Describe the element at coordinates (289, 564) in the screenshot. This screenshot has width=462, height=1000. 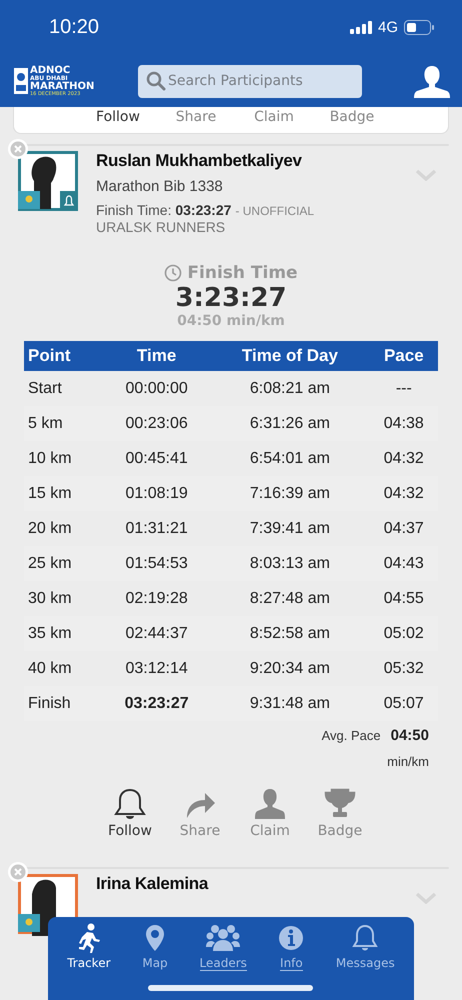
I see `table-cell-text: 8:03:13 am` at that location.